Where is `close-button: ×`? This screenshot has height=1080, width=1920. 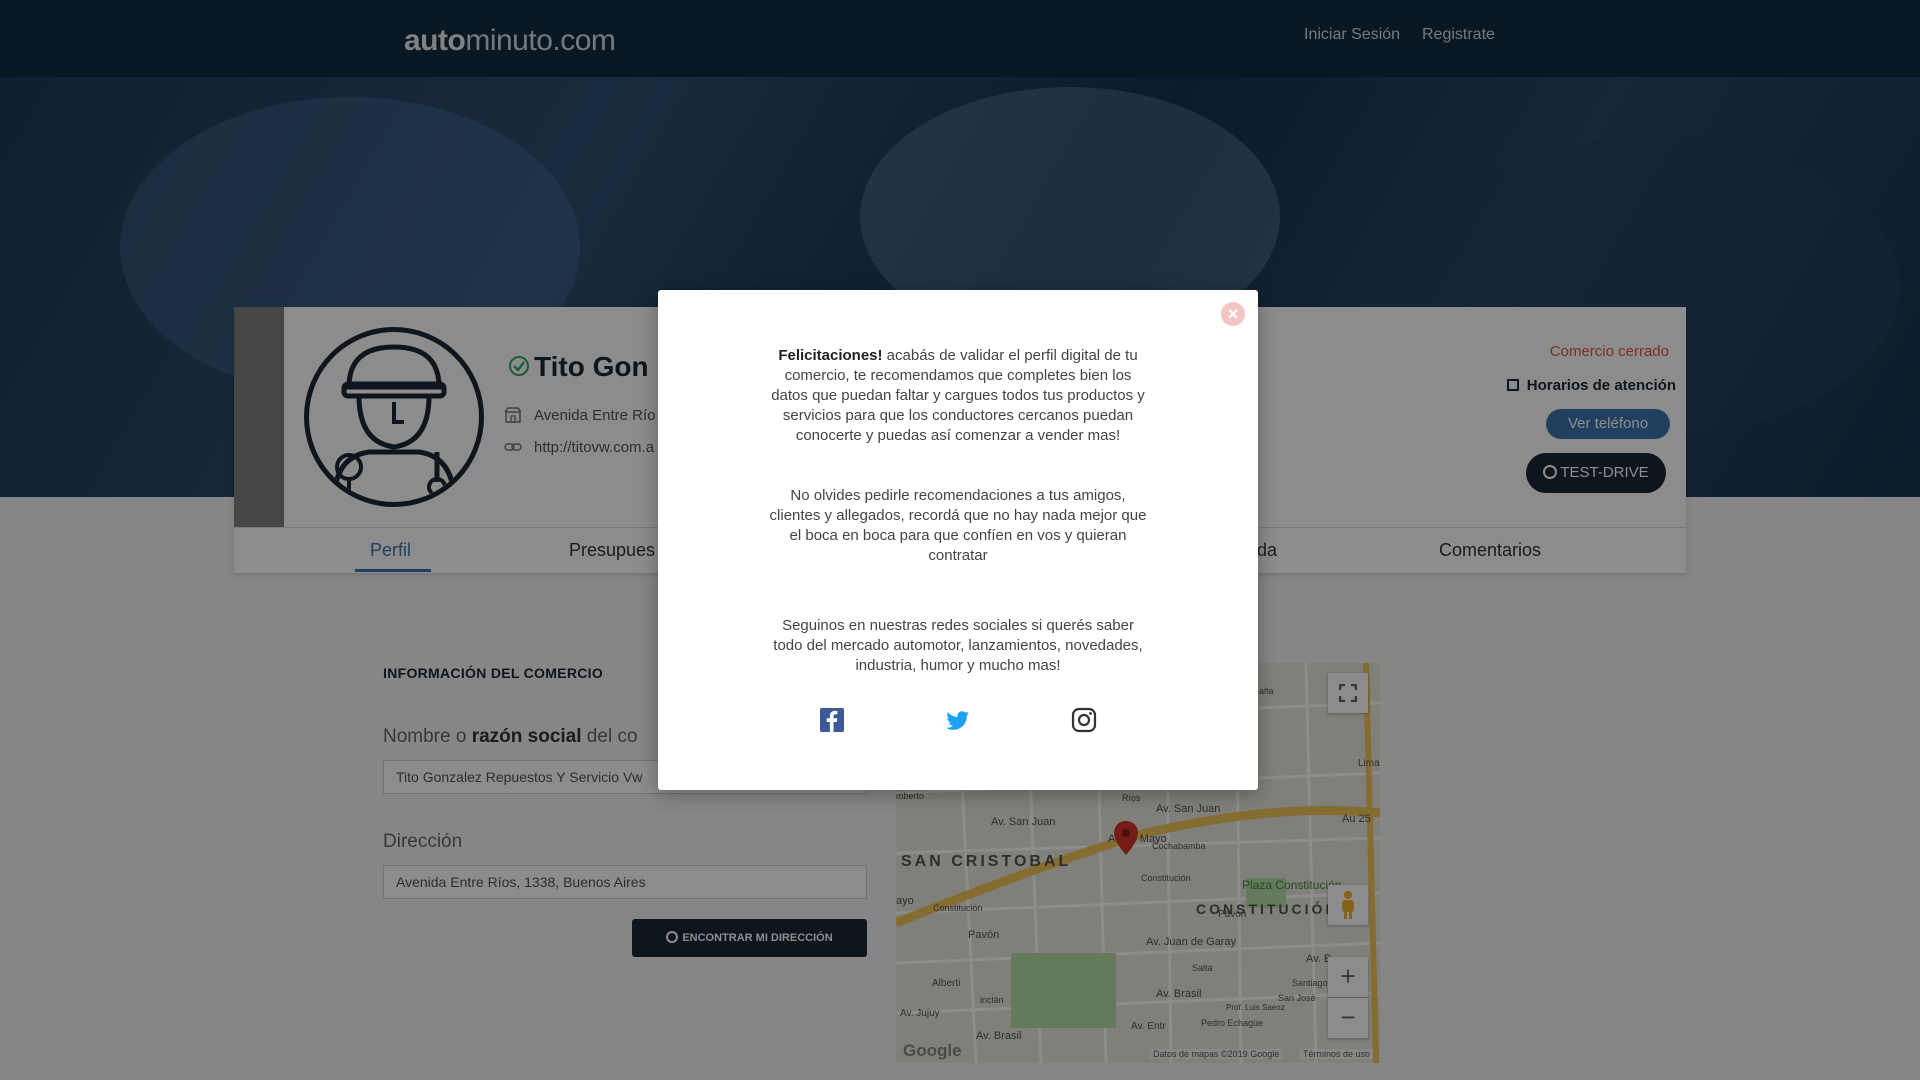
close-button: × is located at coordinates (1233, 314).